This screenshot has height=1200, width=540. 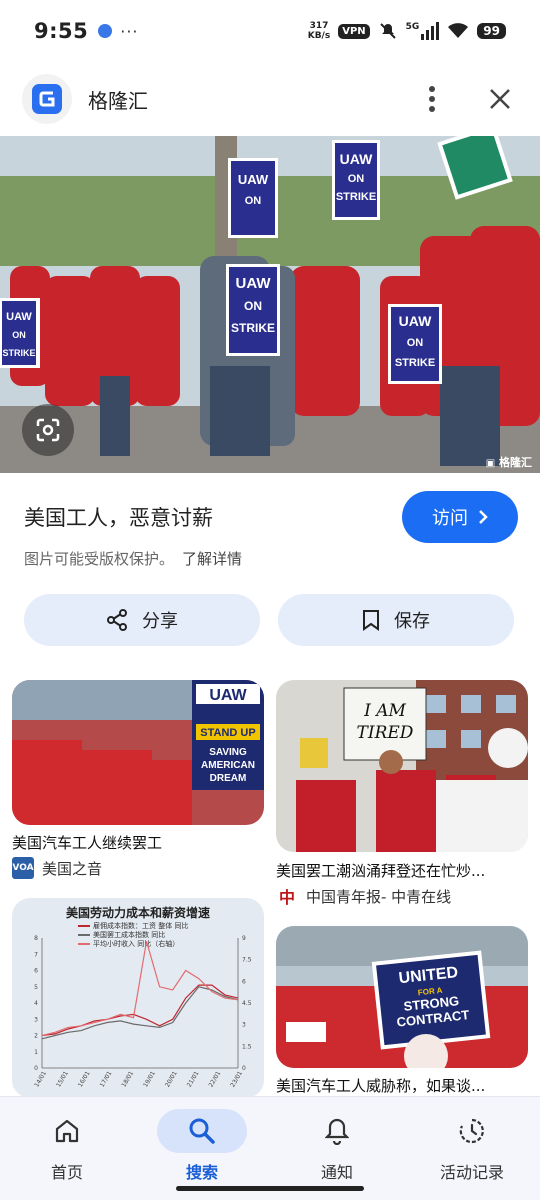 I want to click on site-name: 格隆汇, so click(x=118, y=99).